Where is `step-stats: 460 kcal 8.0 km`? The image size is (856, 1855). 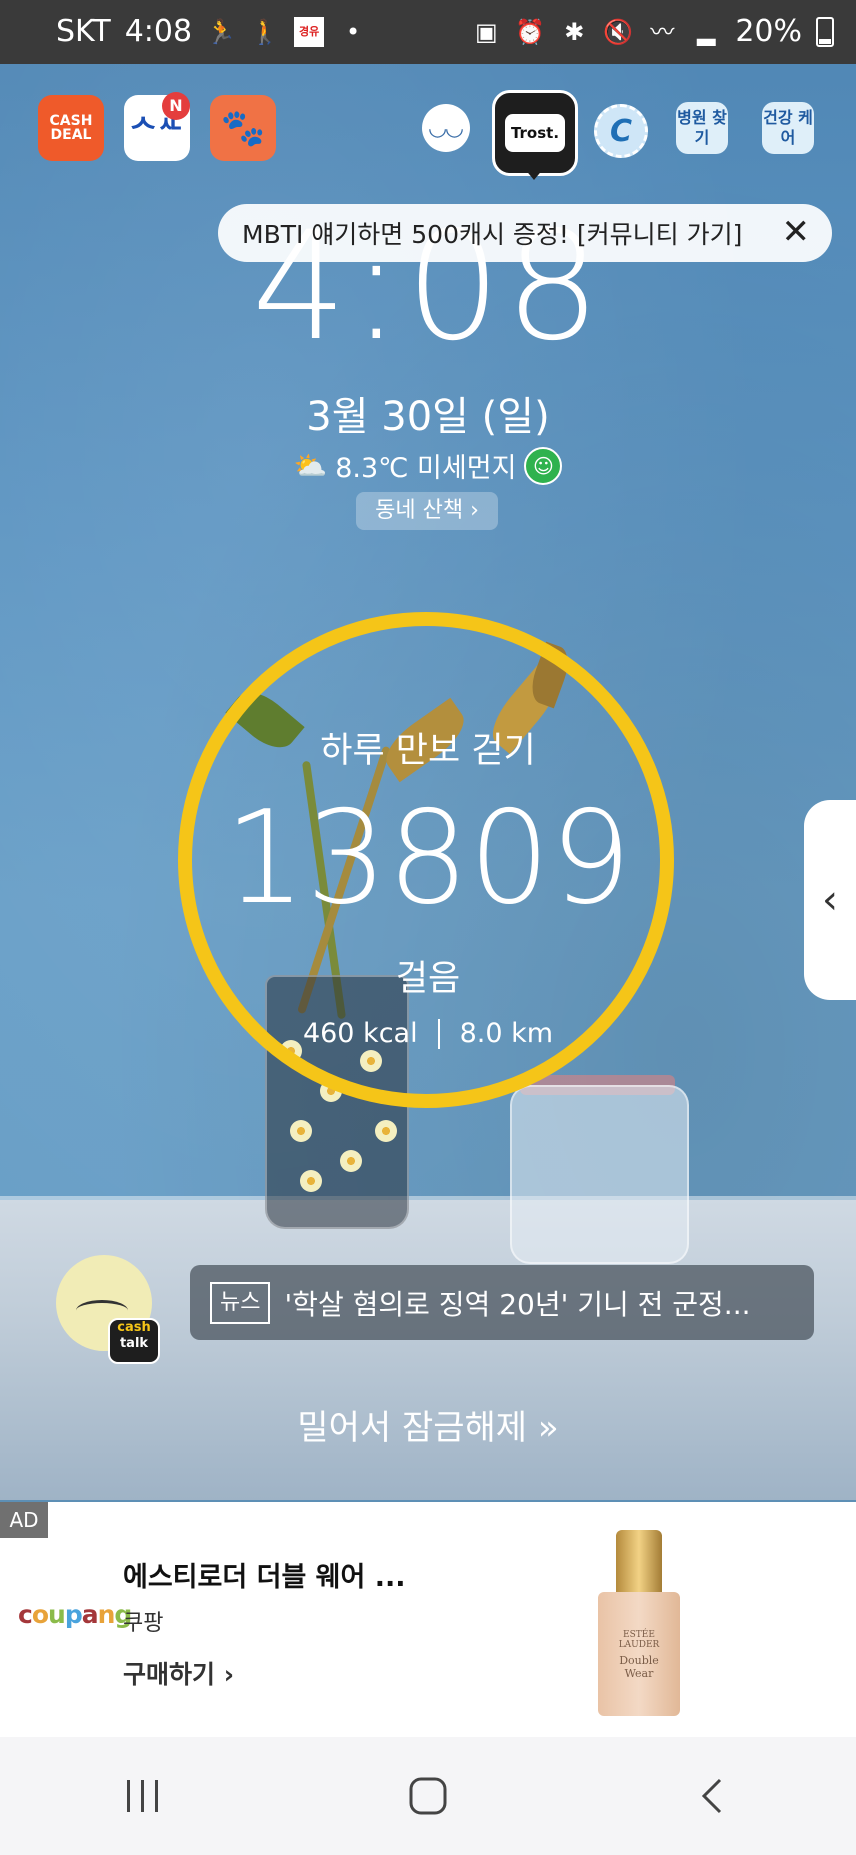 step-stats: 460 kcal 8.0 km is located at coordinates (428, 1033).